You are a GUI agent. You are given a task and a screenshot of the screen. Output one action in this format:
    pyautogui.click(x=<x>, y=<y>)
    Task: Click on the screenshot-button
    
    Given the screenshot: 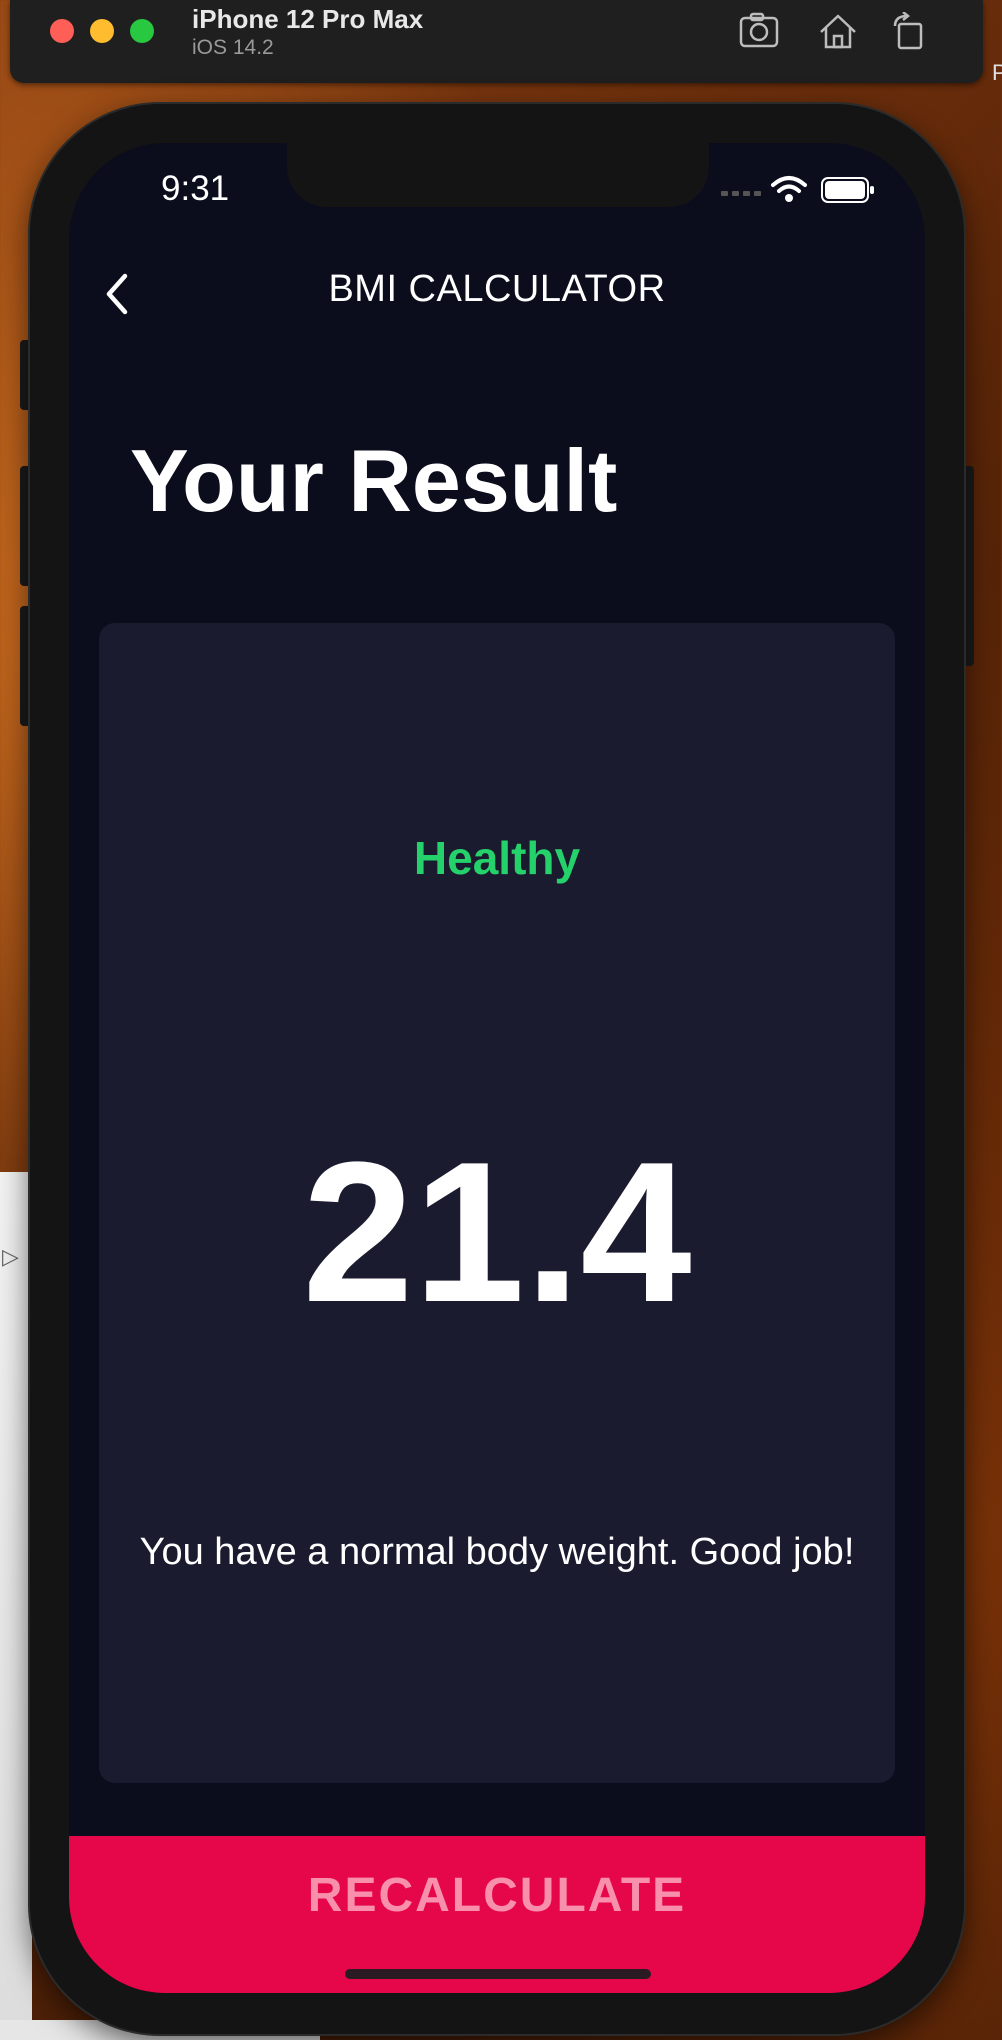 What is the action you would take?
    pyautogui.click(x=760, y=31)
    